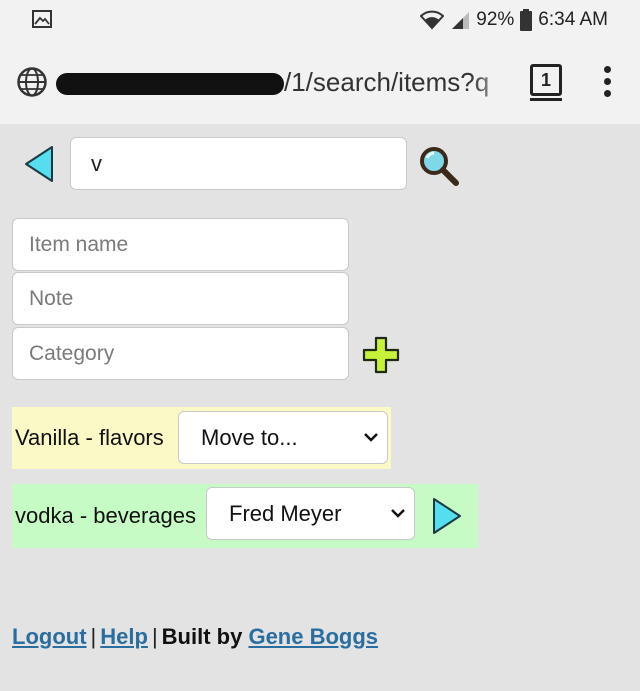  I want to click on status-indicators: 92% 6:34 AM, so click(514, 20).